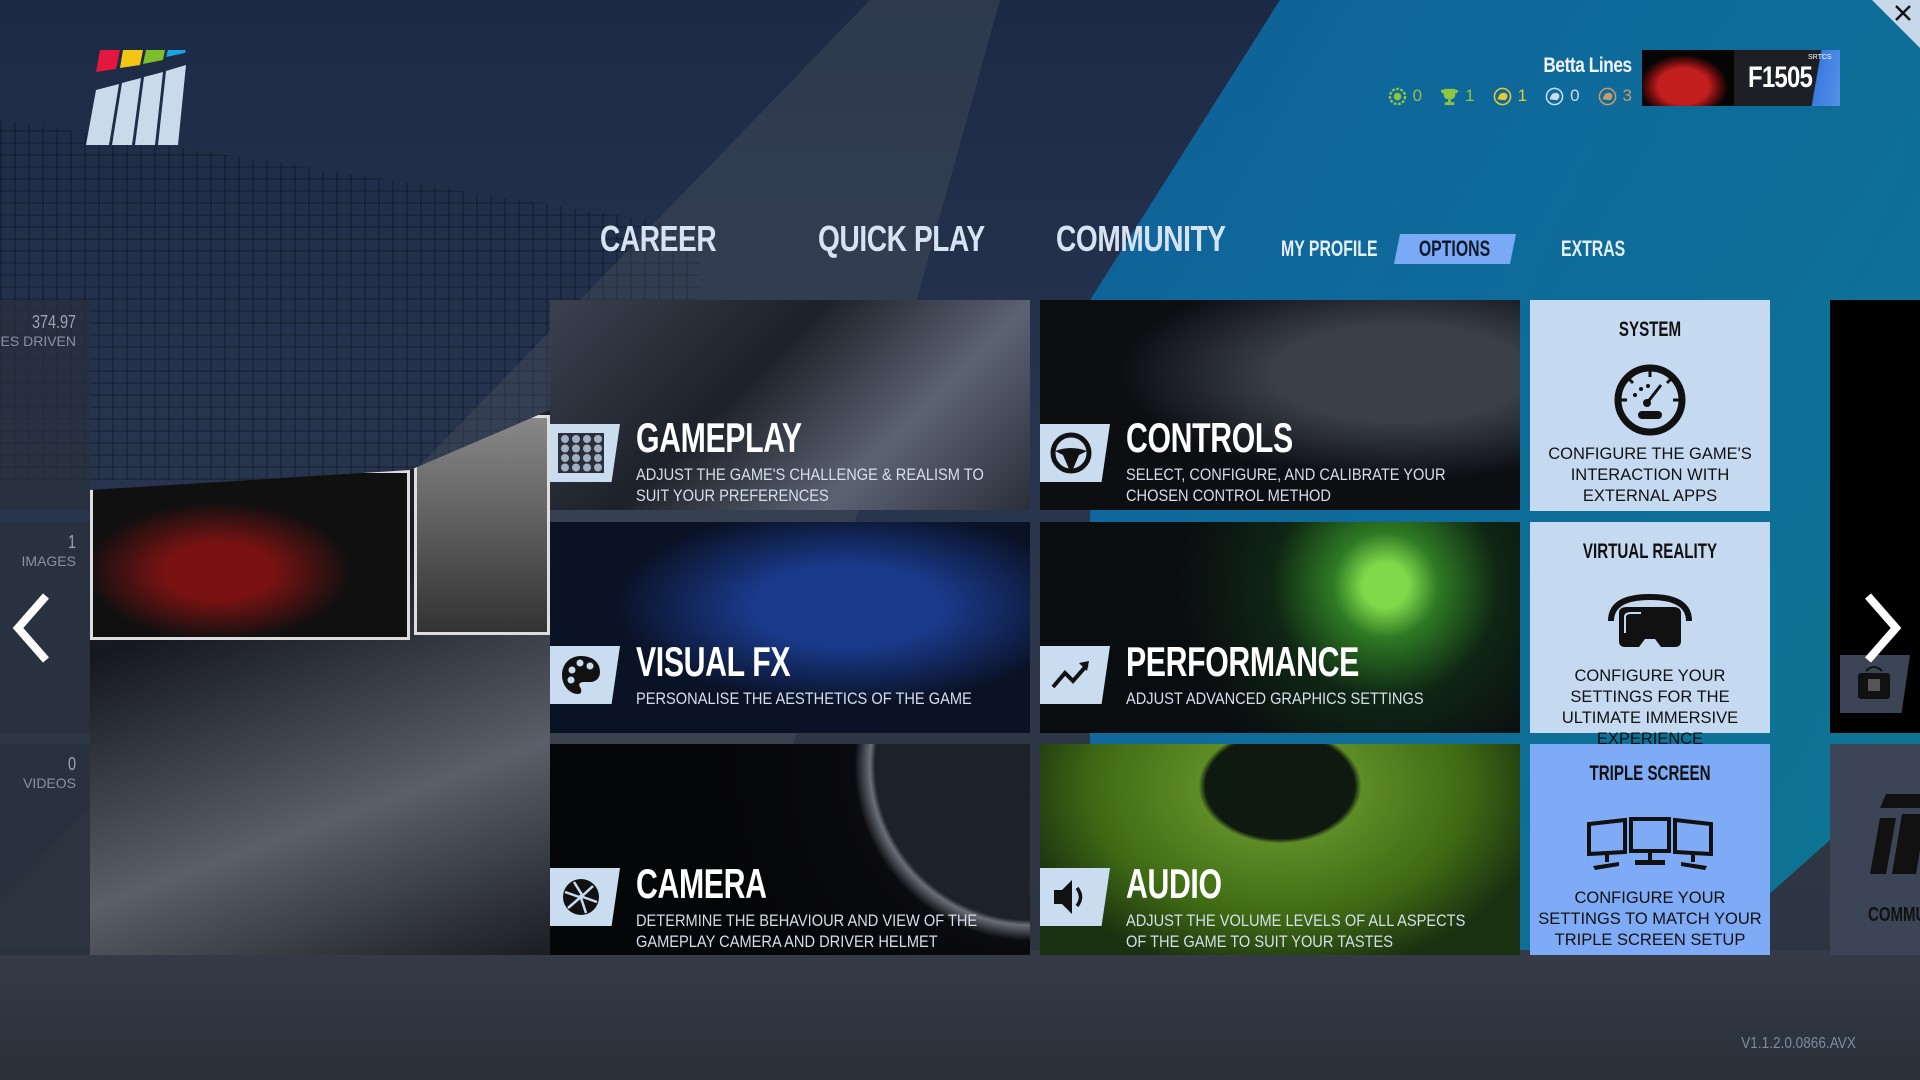 The height and width of the screenshot is (1080, 1920). I want to click on stat-value: 0, so click(1575, 95).